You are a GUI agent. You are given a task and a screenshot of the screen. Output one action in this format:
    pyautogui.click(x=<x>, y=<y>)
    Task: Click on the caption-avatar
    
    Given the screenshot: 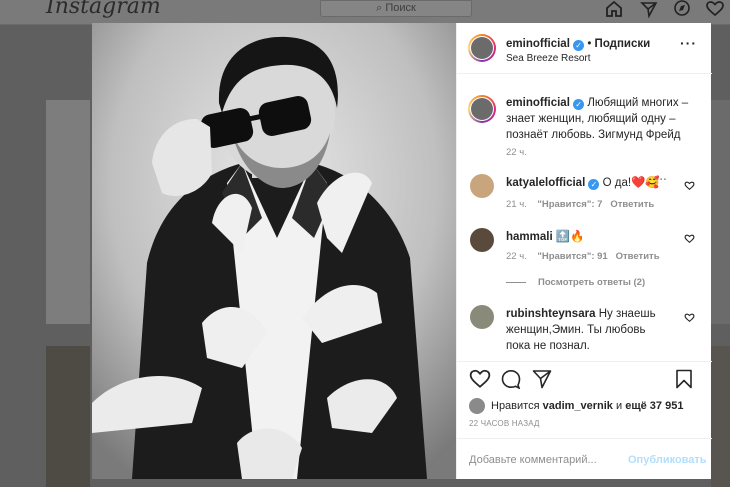 What is the action you would take?
    pyautogui.click(x=482, y=109)
    